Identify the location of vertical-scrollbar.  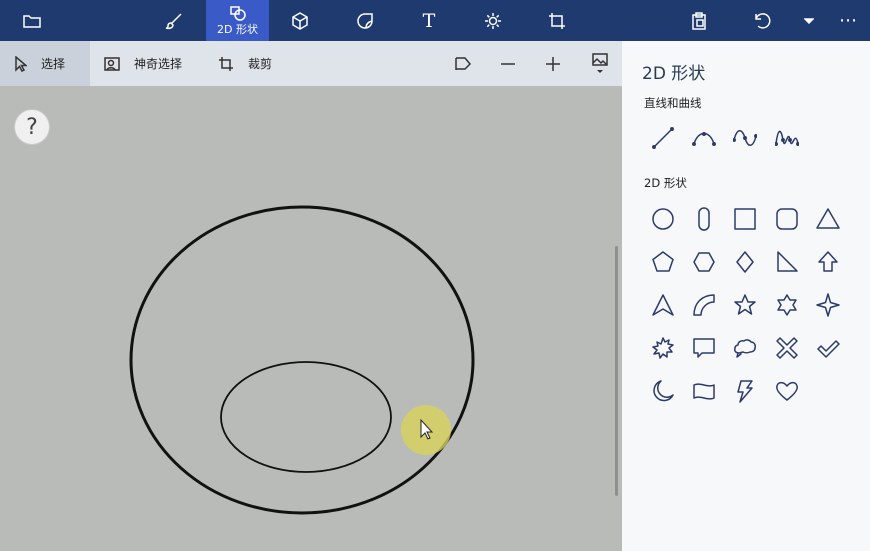
(616, 371).